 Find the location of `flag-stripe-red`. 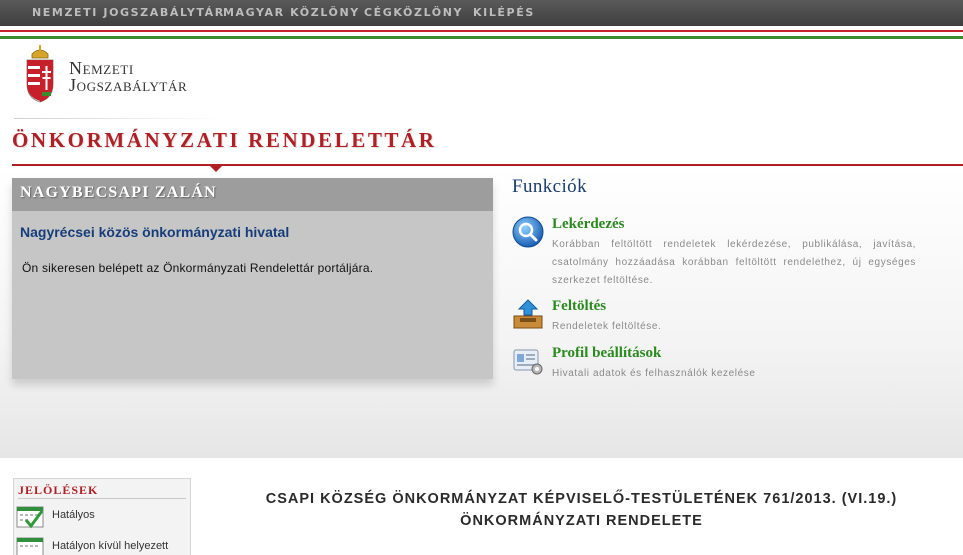

flag-stripe-red is located at coordinates (481, 31).